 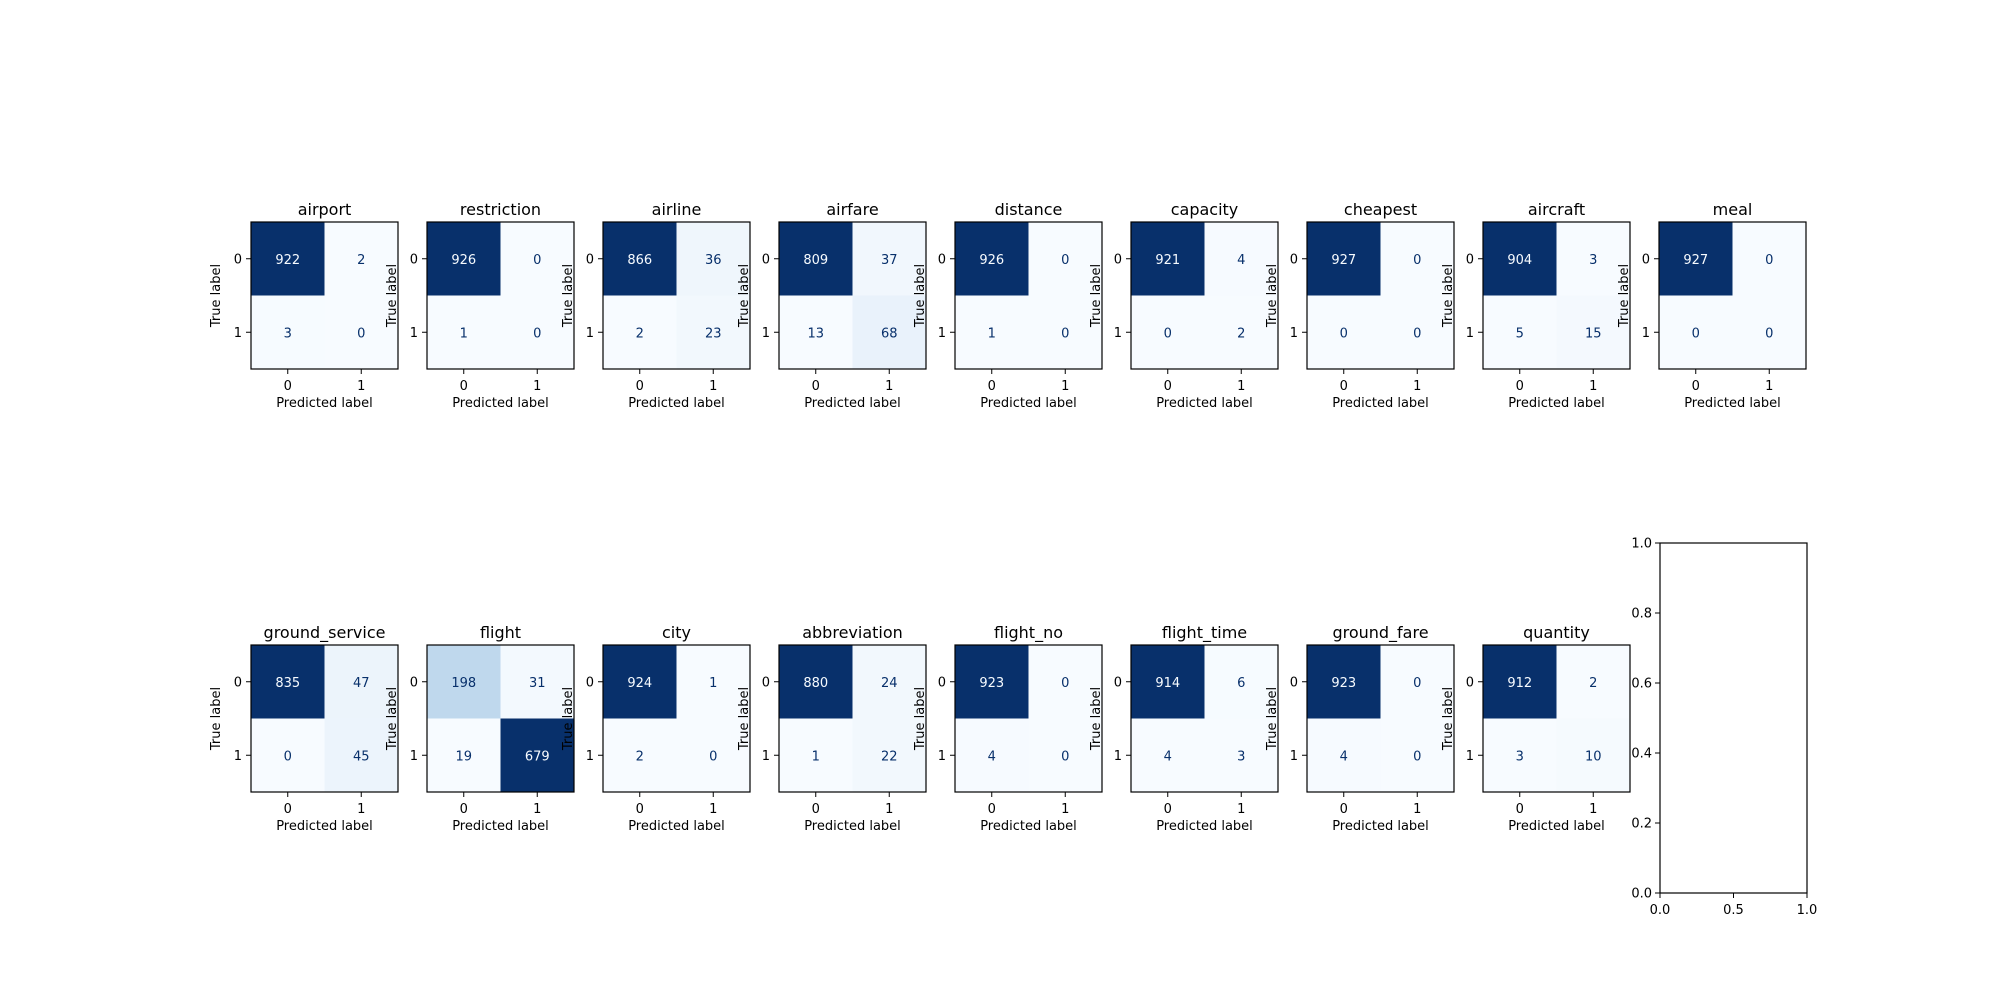 I want to click on matrix-title: aircraft, so click(x=1556, y=209).